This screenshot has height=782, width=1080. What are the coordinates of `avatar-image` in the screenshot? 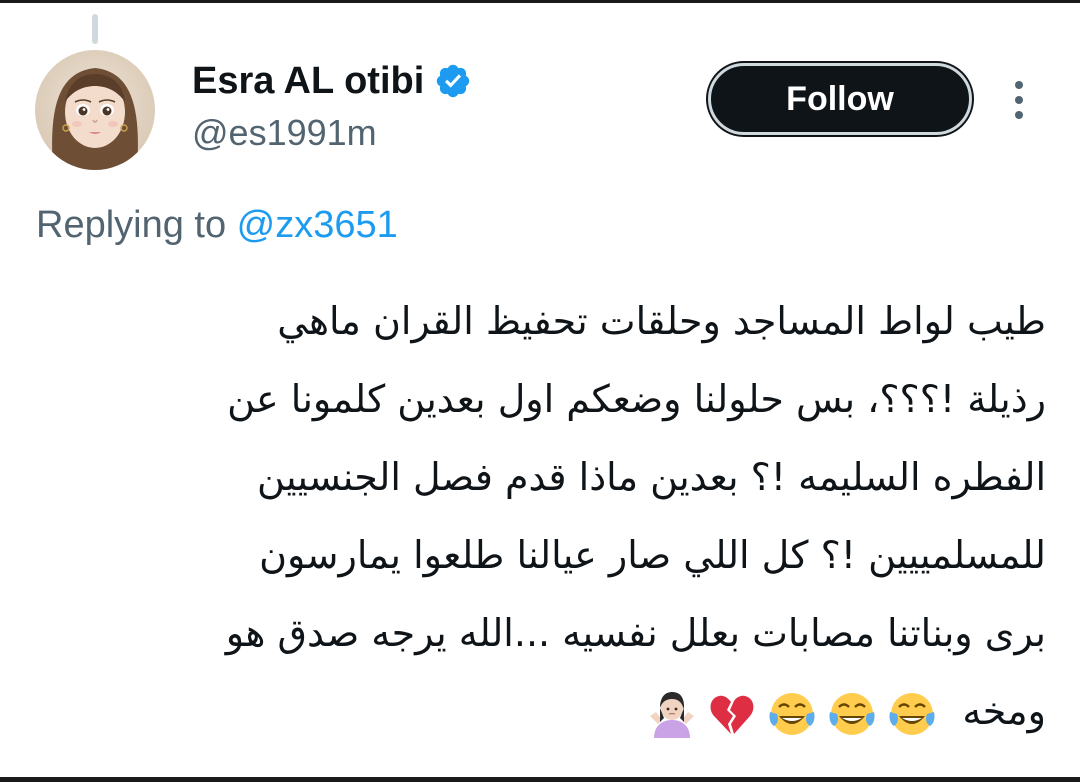 It's located at (95, 110).